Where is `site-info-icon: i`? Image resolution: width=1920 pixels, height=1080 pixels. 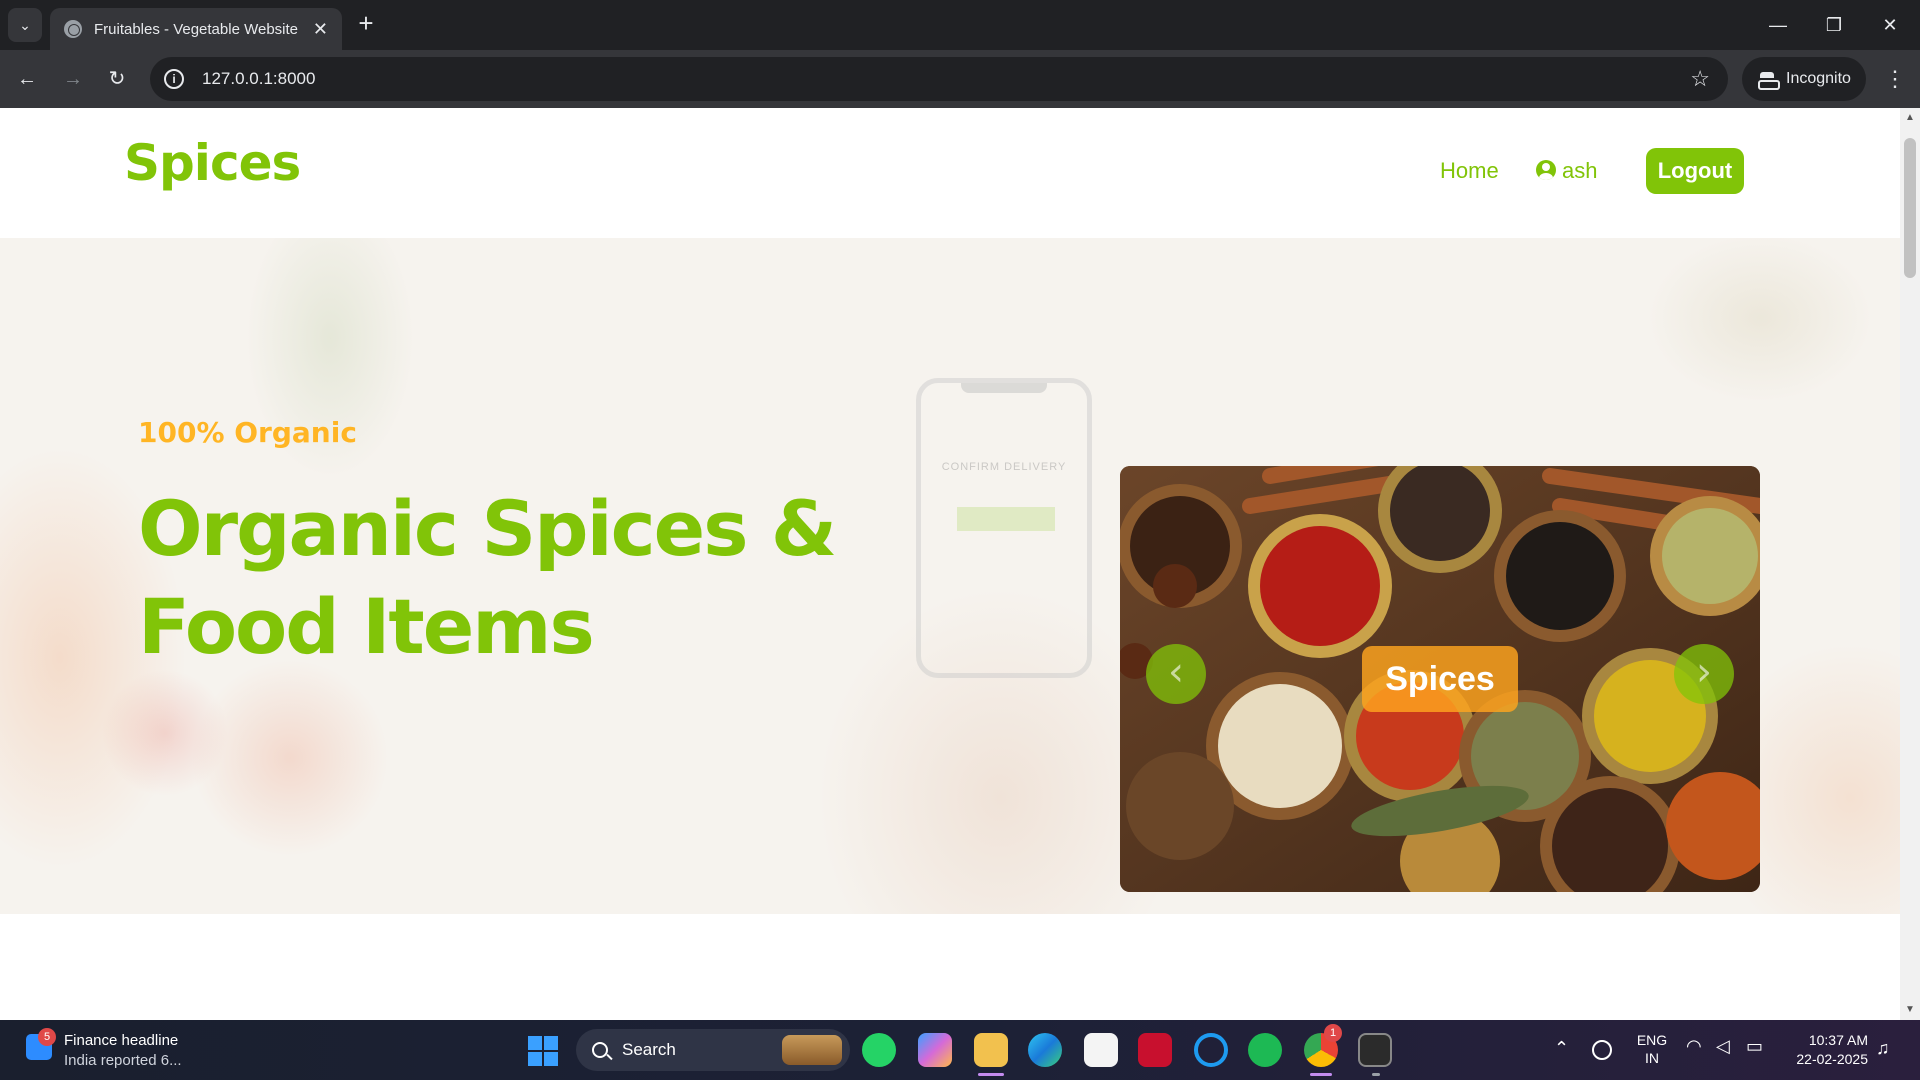
site-info-icon: i is located at coordinates (174, 79).